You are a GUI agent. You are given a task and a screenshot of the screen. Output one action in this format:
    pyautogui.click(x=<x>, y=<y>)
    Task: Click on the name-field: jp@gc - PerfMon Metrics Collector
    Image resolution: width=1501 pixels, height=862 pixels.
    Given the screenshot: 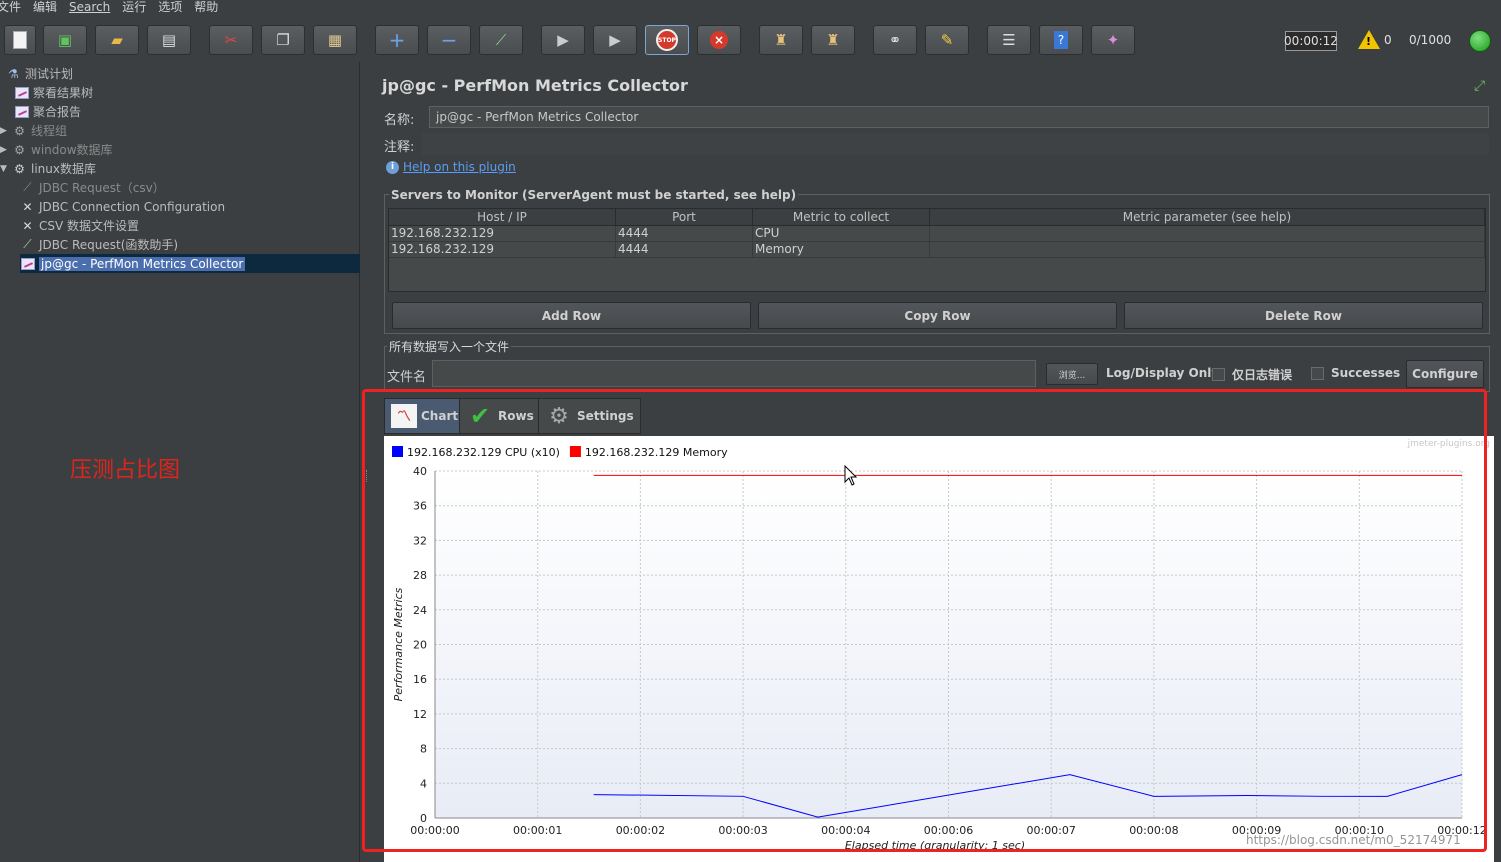 What is the action you would take?
    pyautogui.click(x=959, y=117)
    